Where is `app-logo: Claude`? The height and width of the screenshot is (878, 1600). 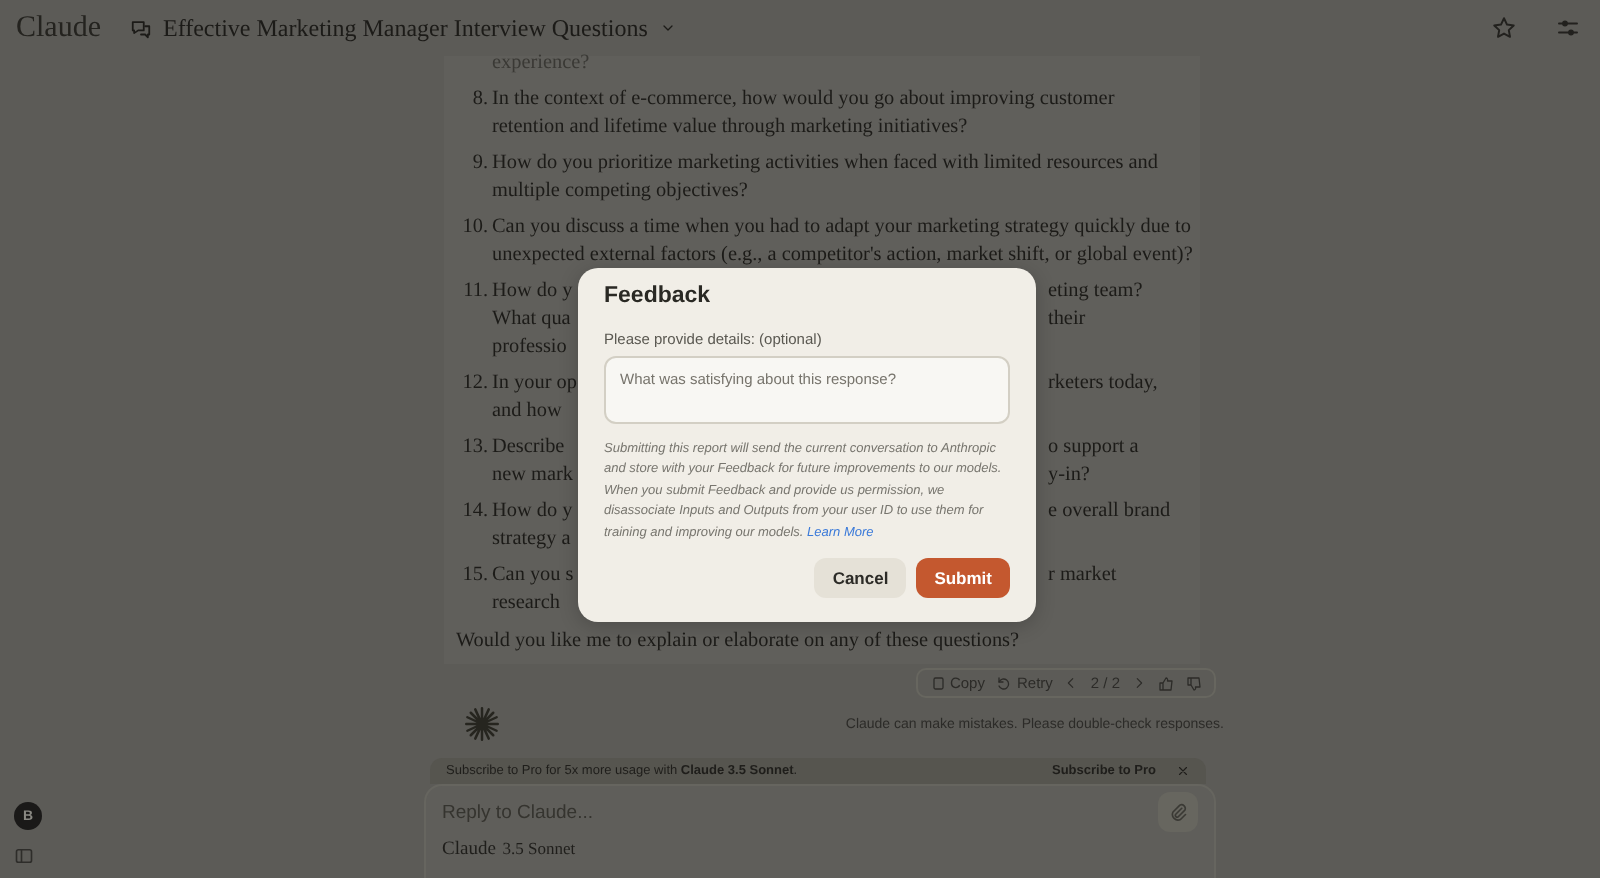
app-logo: Claude is located at coordinates (58, 28).